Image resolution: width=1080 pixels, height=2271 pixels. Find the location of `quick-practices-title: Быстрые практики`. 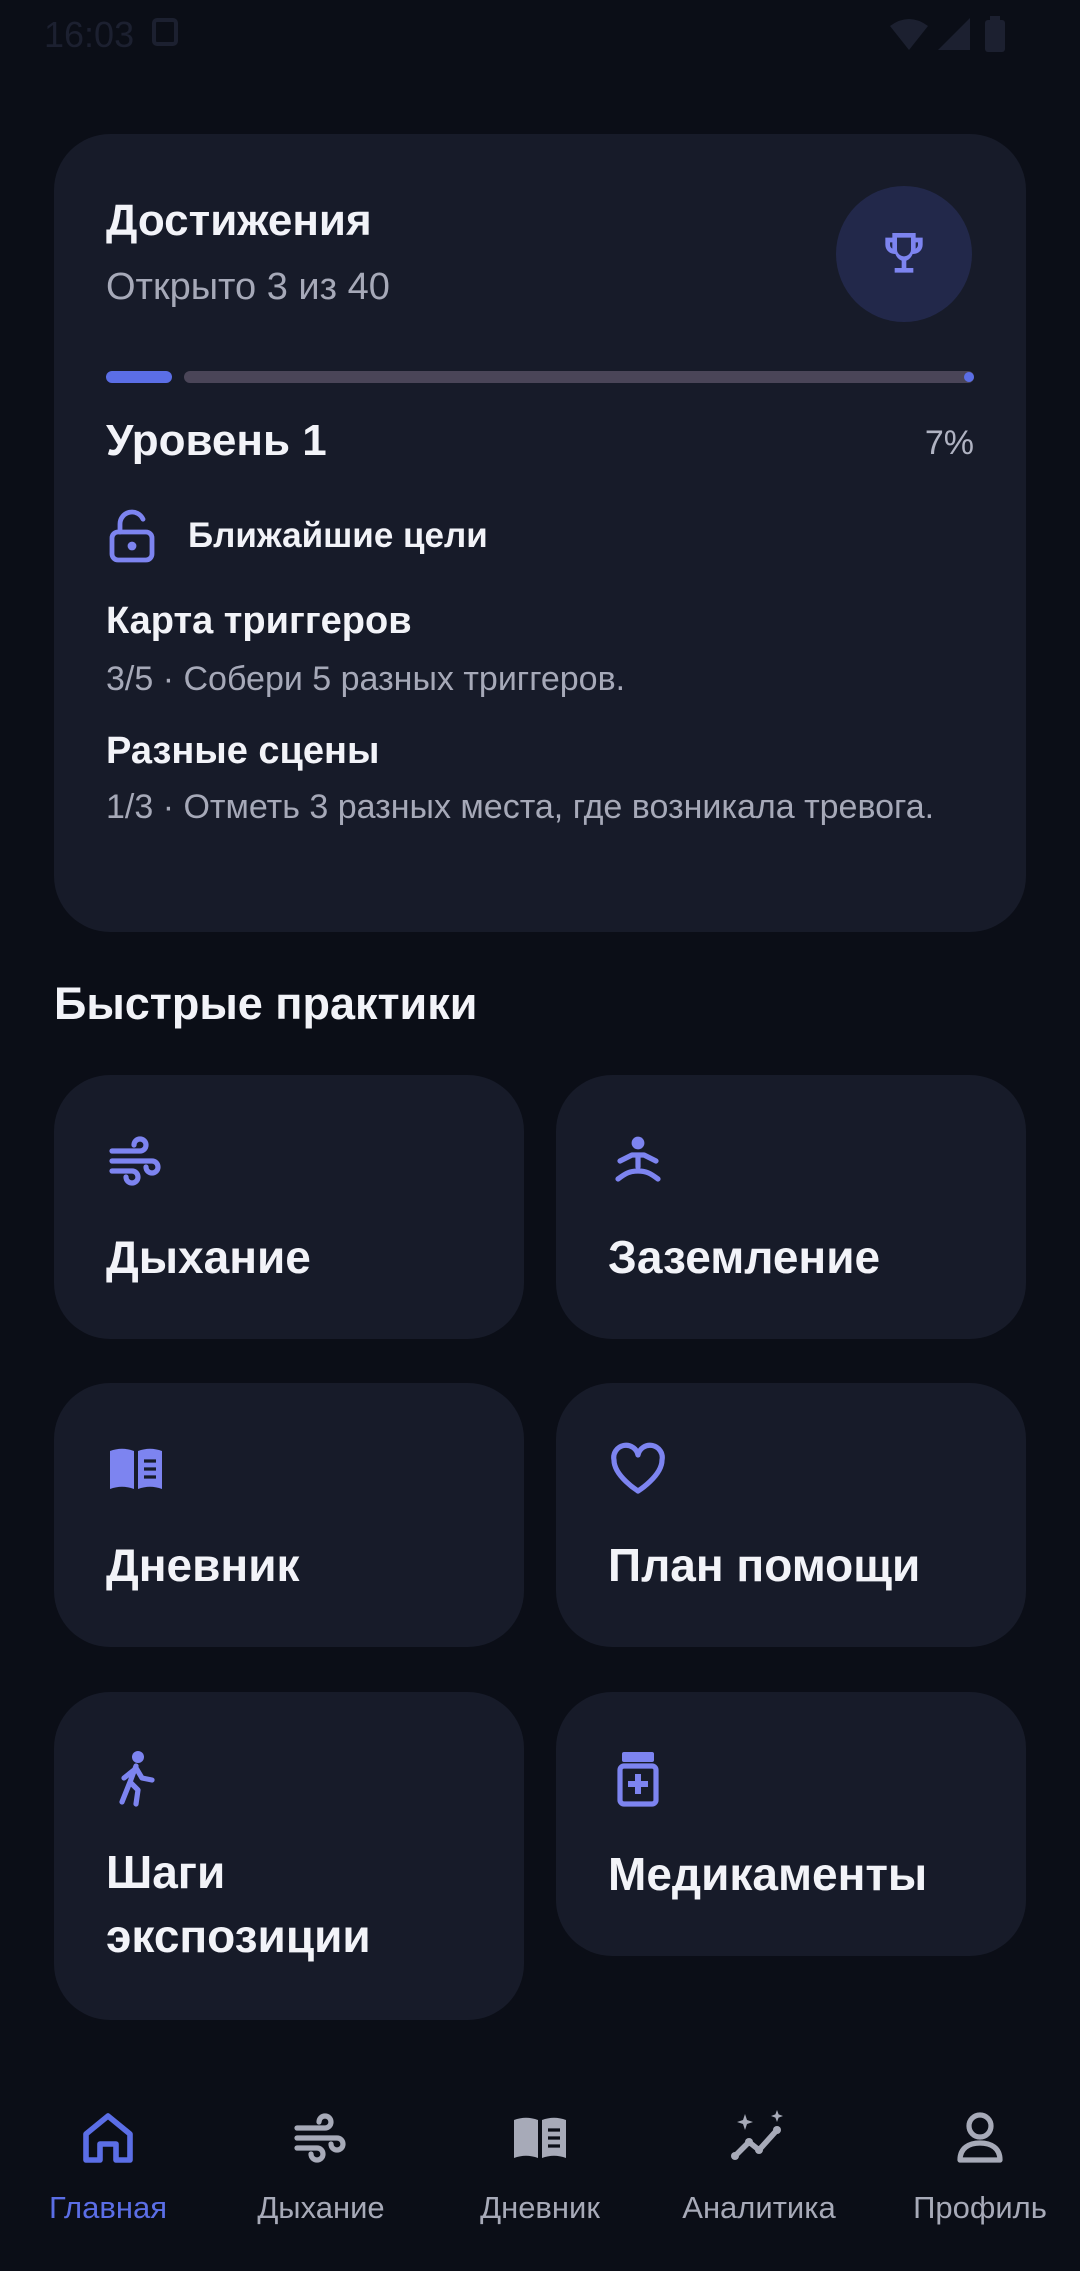

quick-practices-title: Быстрые практики is located at coordinates (266, 1003).